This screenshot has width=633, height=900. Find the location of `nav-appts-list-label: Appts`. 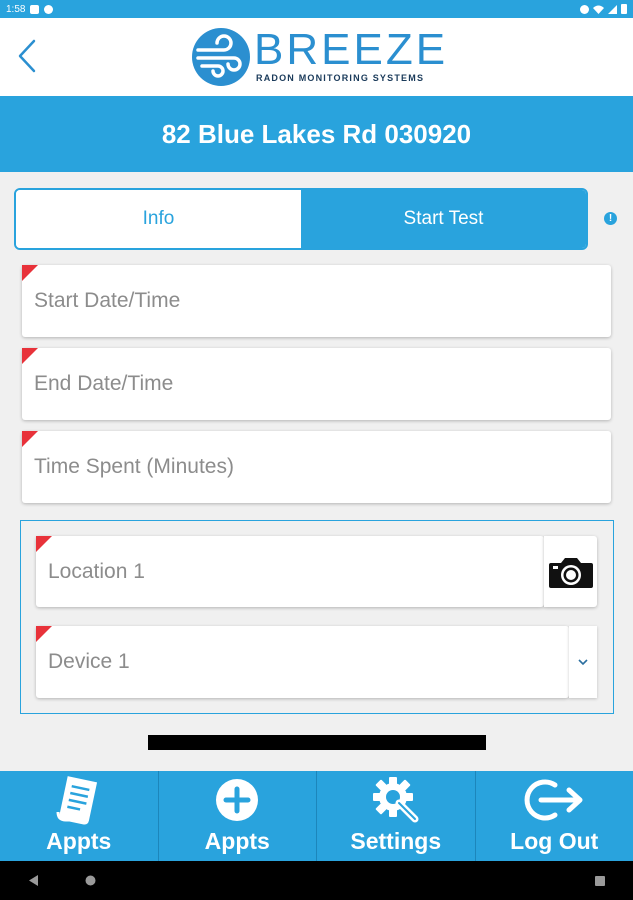

nav-appts-list-label: Appts is located at coordinates (79, 841).